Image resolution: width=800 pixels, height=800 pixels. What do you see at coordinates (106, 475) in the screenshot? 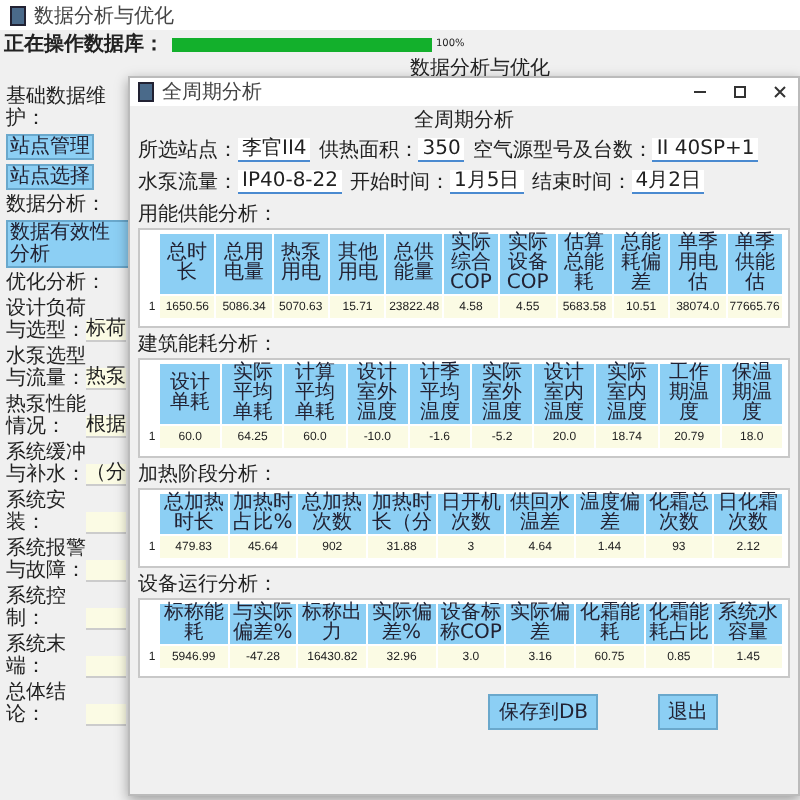
I see `input-field: （分` at bounding box center [106, 475].